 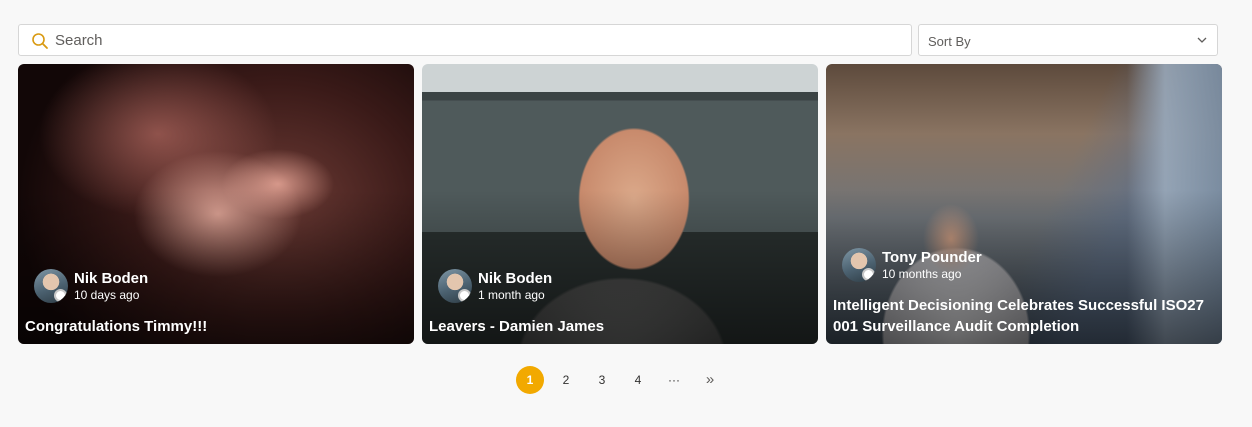 What do you see at coordinates (602, 380) in the screenshot?
I see `page-3-button: 3` at bounding box center [602, 380].